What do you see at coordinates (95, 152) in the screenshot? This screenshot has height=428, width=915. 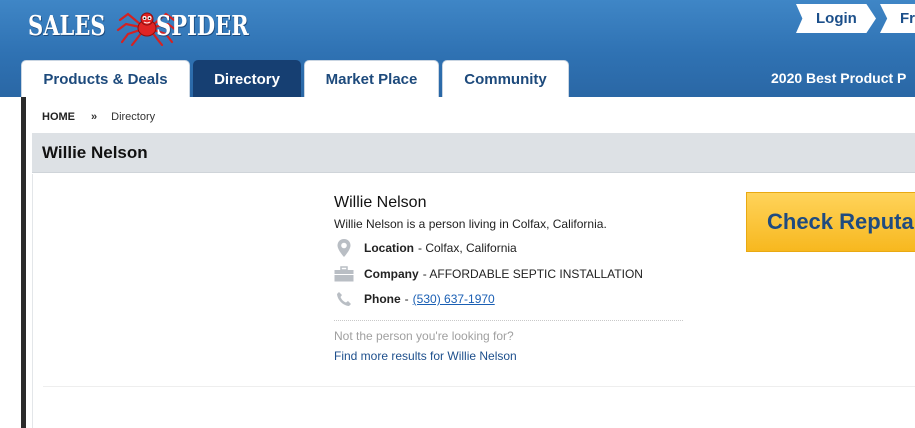 I see `page-title: Willie Nelson` at bounding box center [95, 152].